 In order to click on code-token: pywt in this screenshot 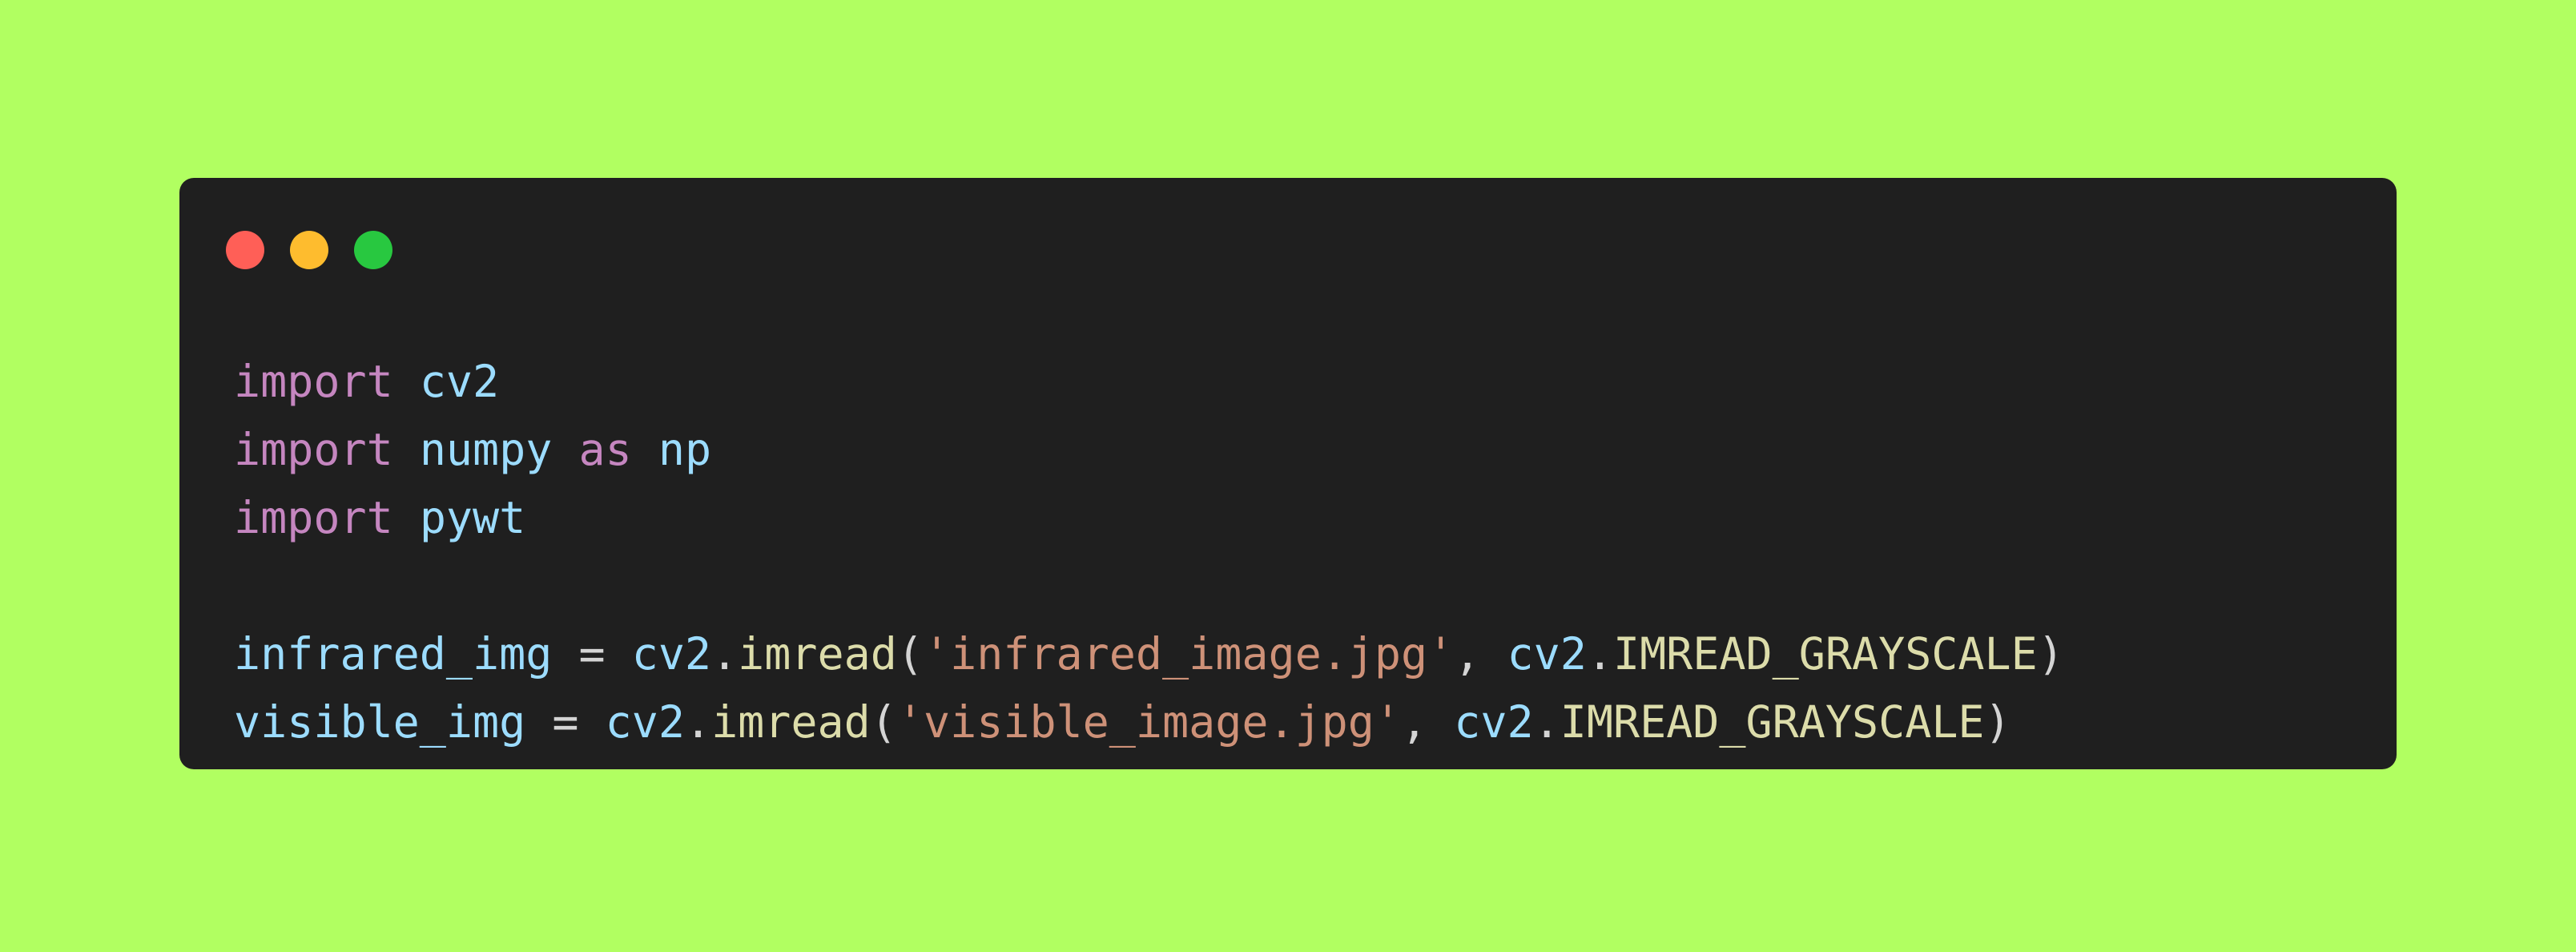, I will do `click(473, 517)`.